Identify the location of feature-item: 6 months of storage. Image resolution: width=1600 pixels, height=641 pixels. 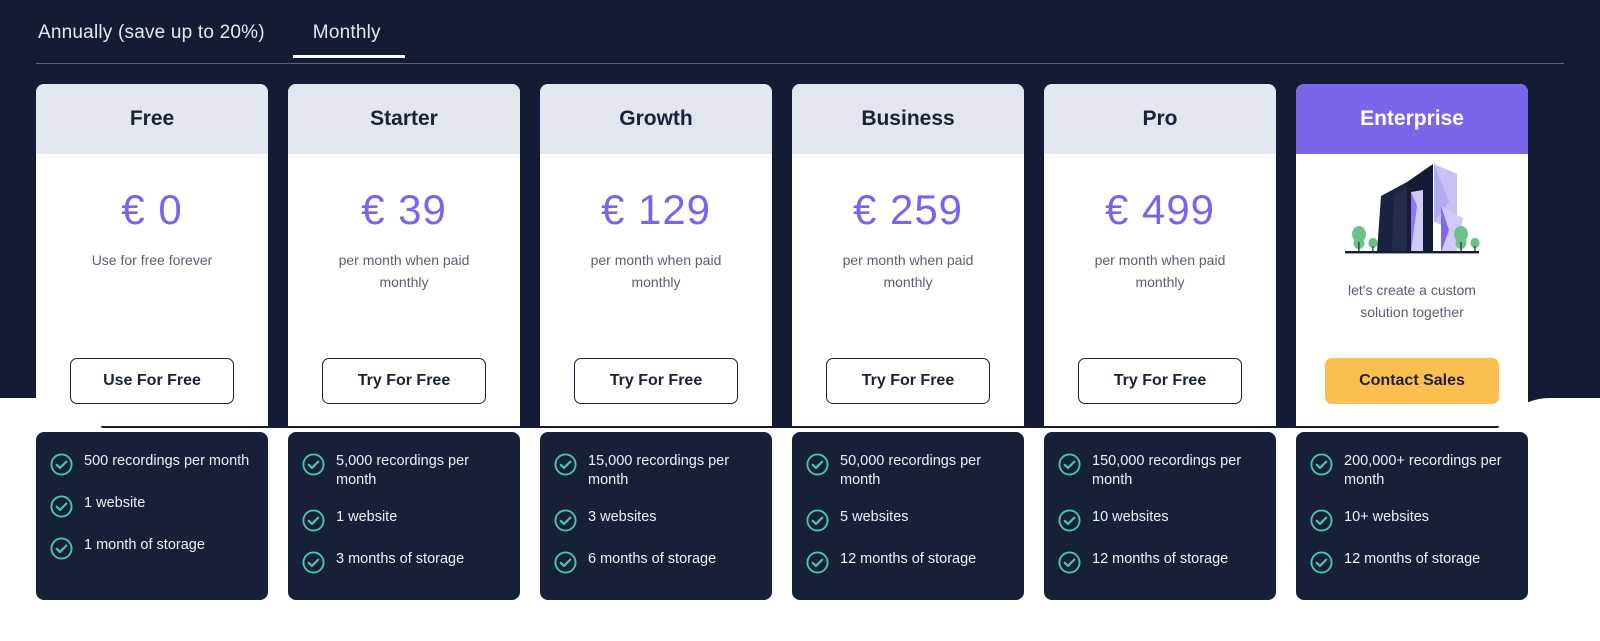
(656, 562).